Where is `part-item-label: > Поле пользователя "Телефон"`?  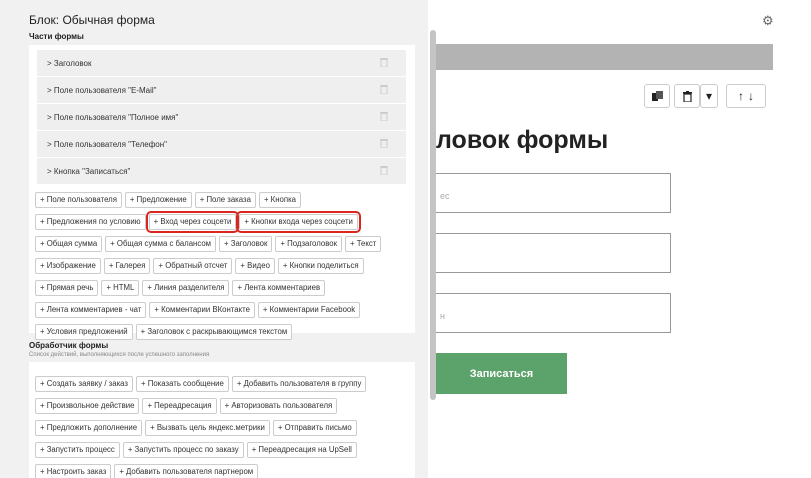
part-item-label: > Поле пользователя "Телефон" is located at coordinates (107, 144).